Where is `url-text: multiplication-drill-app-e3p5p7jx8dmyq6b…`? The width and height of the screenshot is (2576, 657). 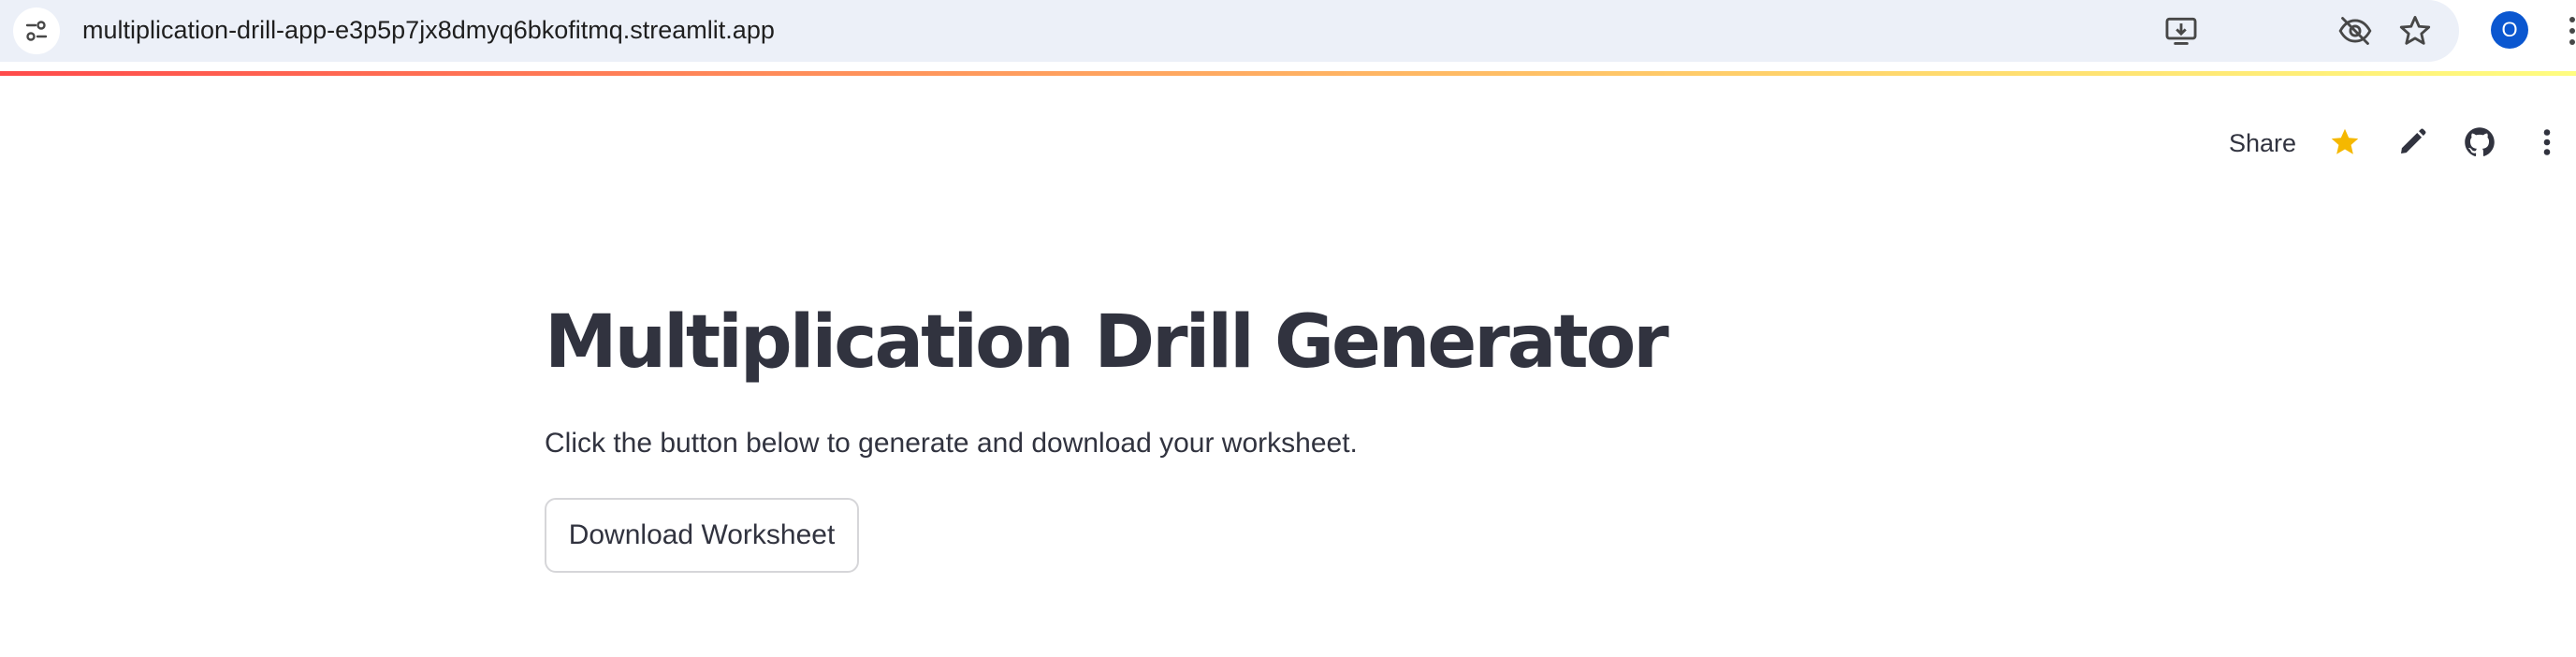 url-text: multiplication-drill-app-e3p5p7jx8dmyq6b… is located at coordinates (428, 30).